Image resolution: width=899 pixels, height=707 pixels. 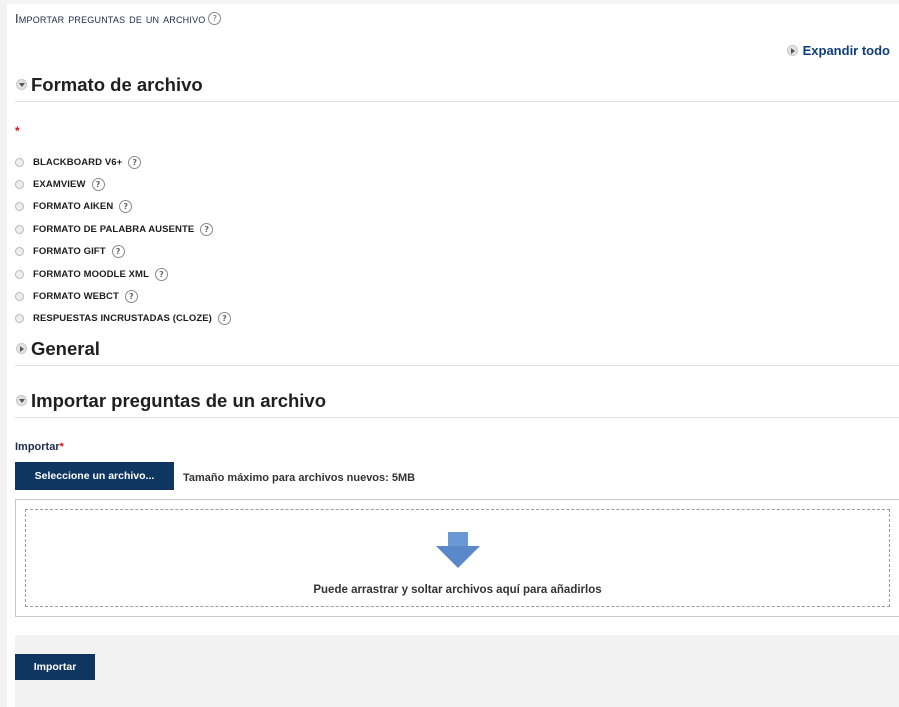 I want to click on section-title: Formato de archivo, so click(x=117, y=84).